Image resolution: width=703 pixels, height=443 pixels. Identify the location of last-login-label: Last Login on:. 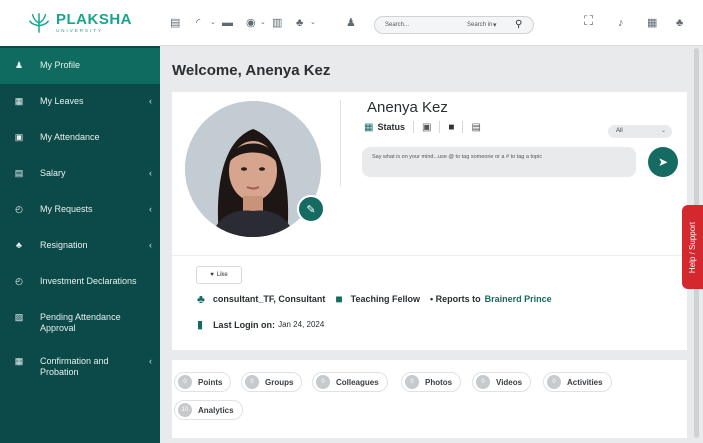
(244, 324).